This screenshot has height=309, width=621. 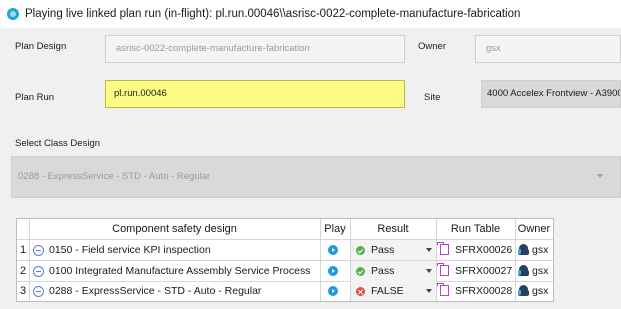 I want to click on run-table-cell: SFRX00028, so click(x=475, y=291).